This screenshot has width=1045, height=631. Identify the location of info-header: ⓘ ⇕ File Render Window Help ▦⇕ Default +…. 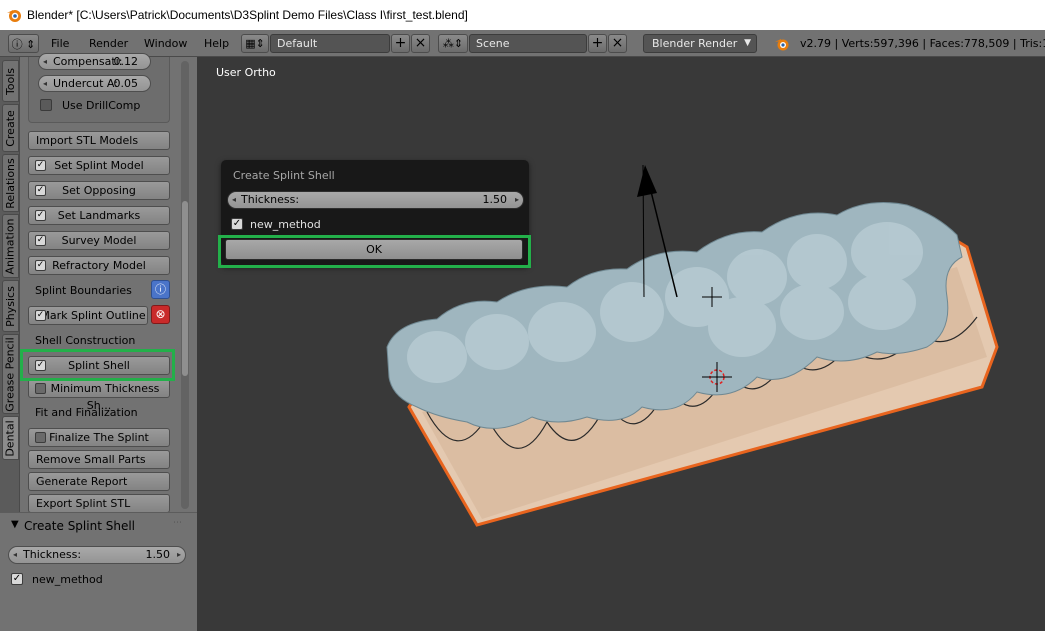
(522, 43).